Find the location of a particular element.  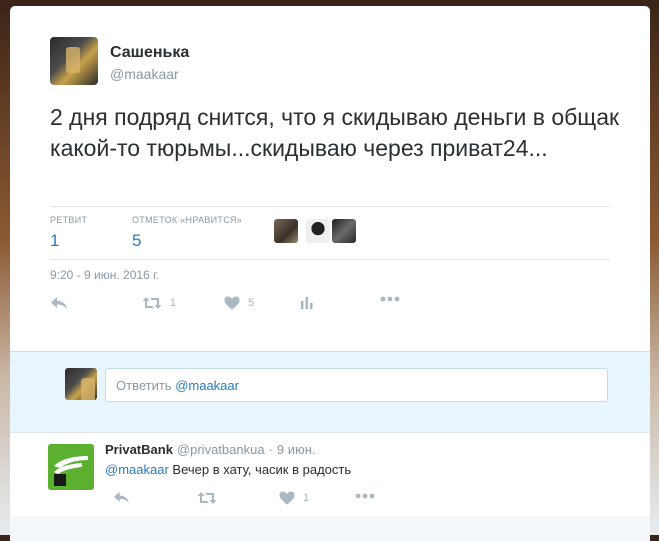

reply-author-name: PrivatBank is located at coordinates (139, 449).